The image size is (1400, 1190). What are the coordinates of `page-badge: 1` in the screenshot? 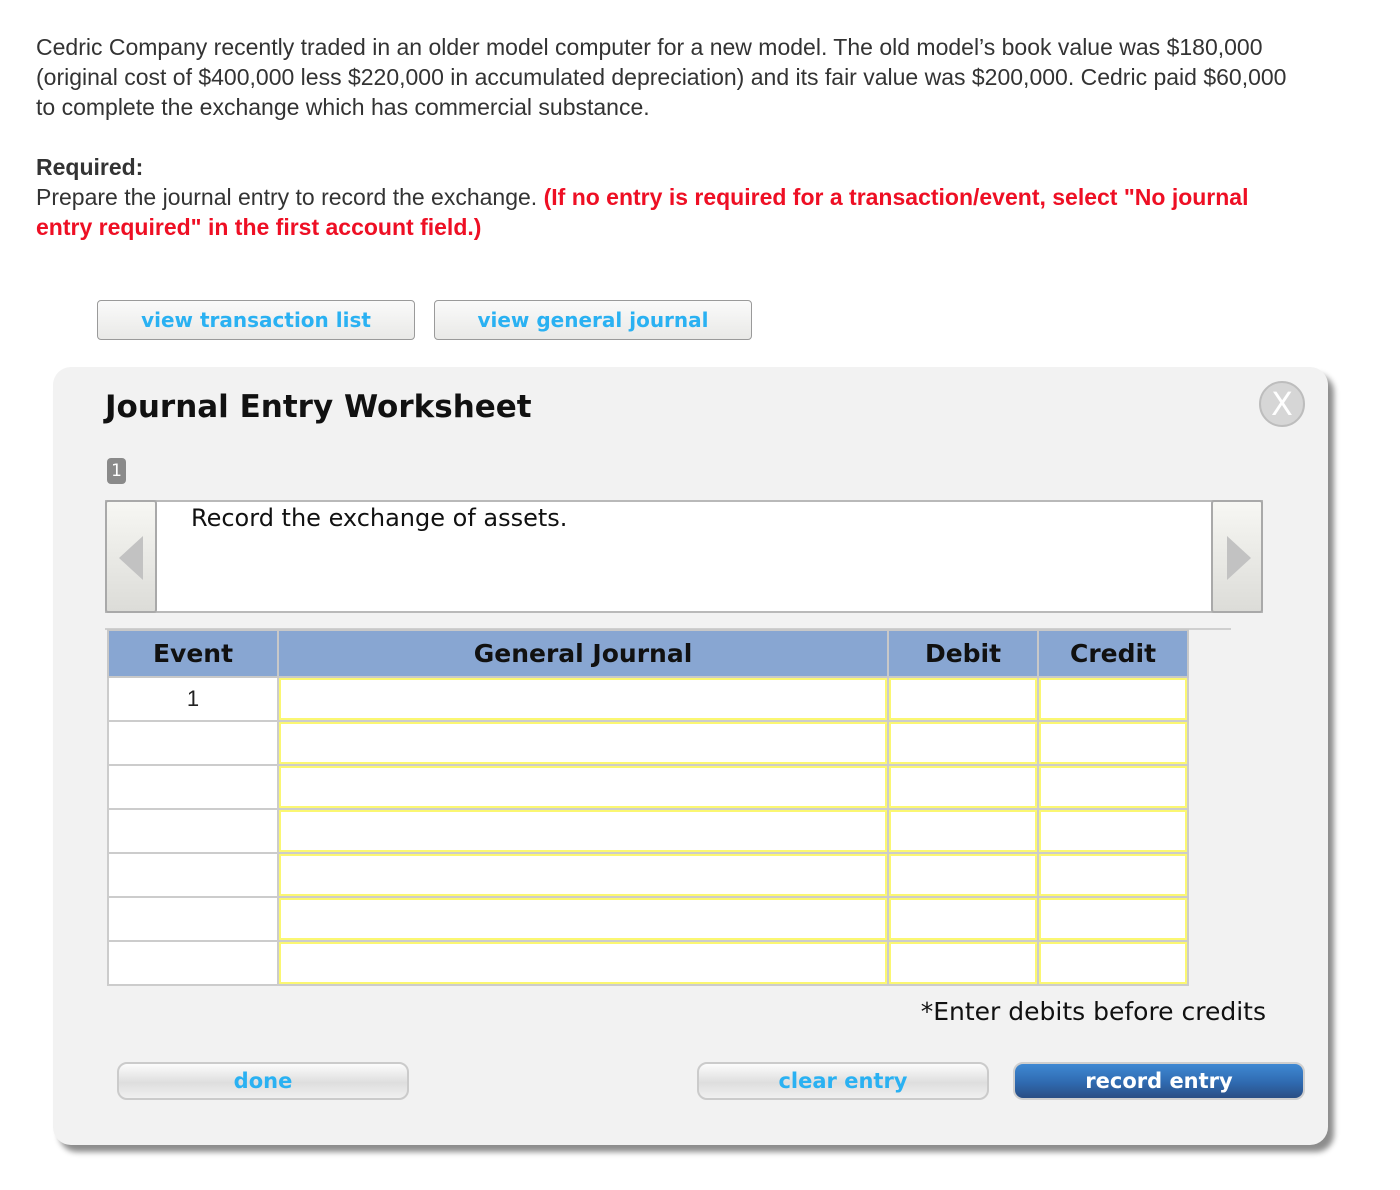 It's located at (116, 471).